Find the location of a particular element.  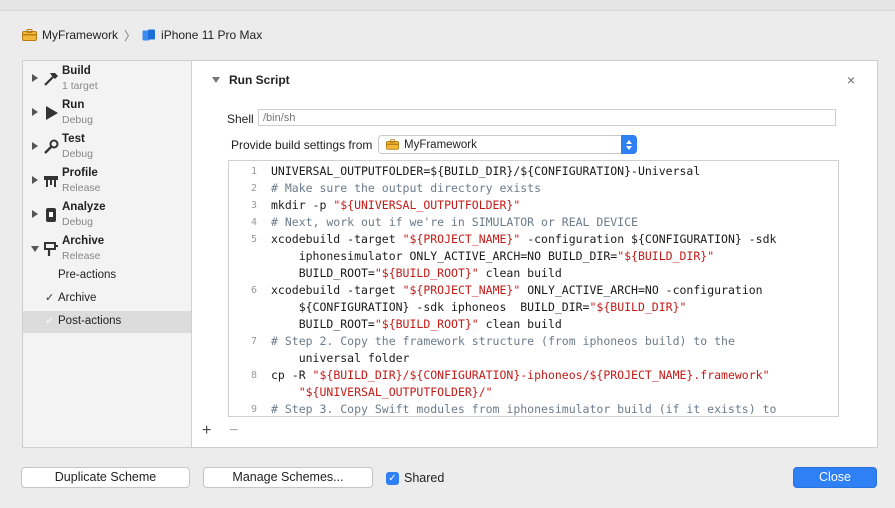

sub-item-post-actions: ✓ Post-actions is located at coordinates (107, 322).